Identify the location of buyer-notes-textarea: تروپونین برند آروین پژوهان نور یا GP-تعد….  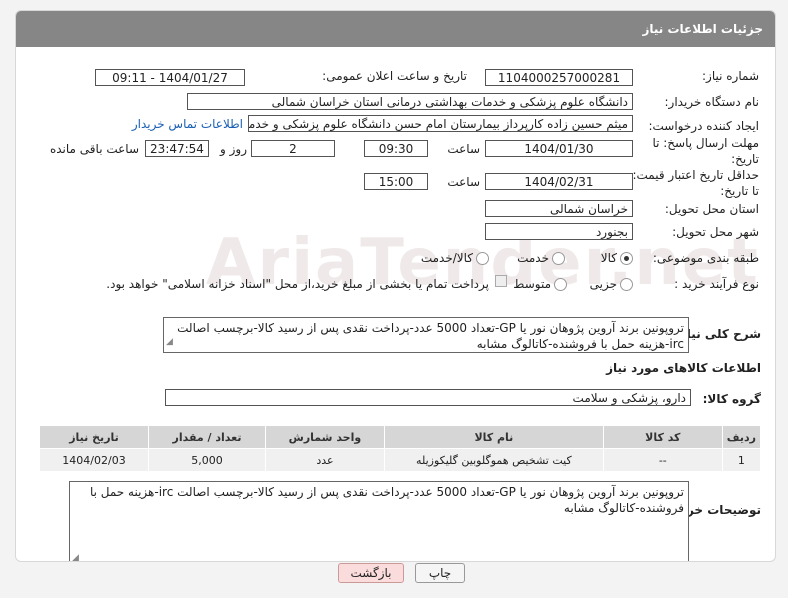
(379, 521).